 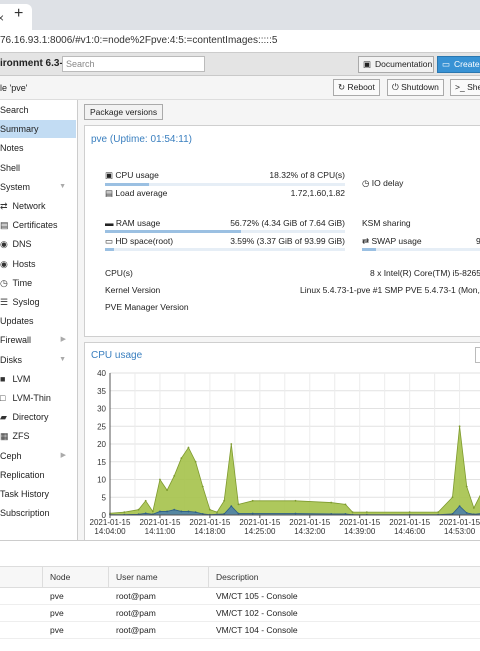 I want to click on table-row: pve root@pam VM/CT 105 - Console, so click(x=240, y=596).